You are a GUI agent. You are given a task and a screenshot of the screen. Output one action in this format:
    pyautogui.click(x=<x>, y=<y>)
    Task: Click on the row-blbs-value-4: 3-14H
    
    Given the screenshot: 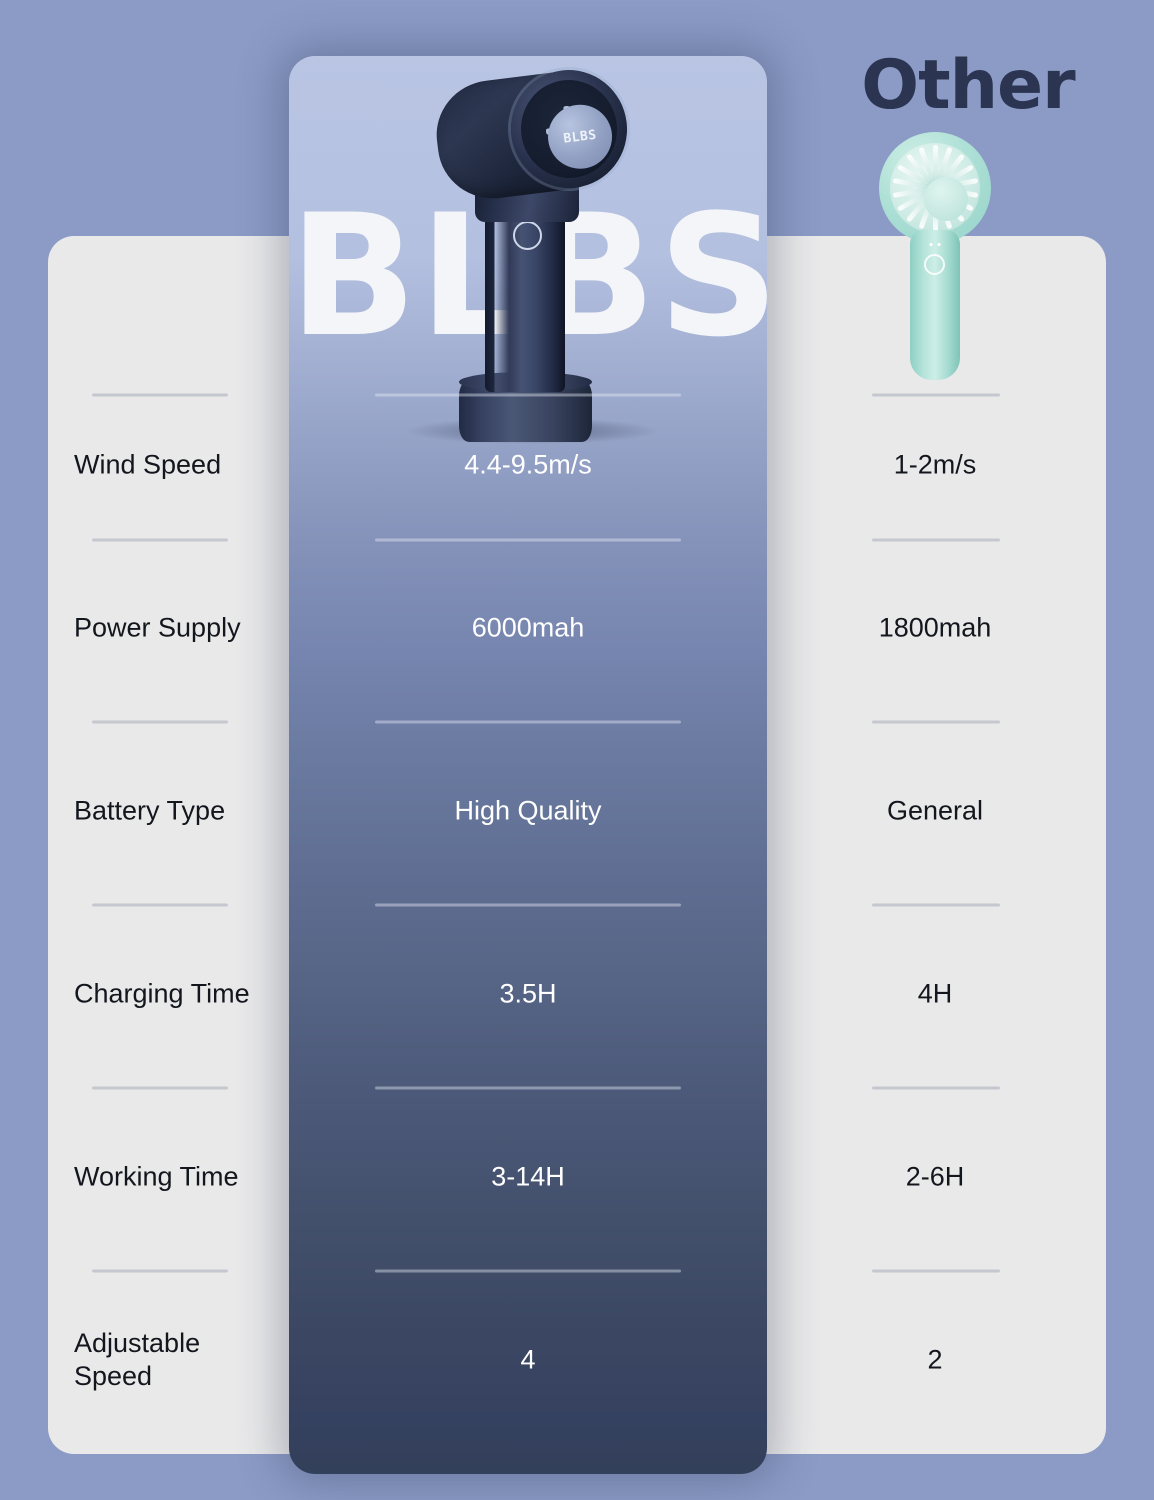 What is the action you would take?
    pyautogui.click(x=528, y=1176)
    